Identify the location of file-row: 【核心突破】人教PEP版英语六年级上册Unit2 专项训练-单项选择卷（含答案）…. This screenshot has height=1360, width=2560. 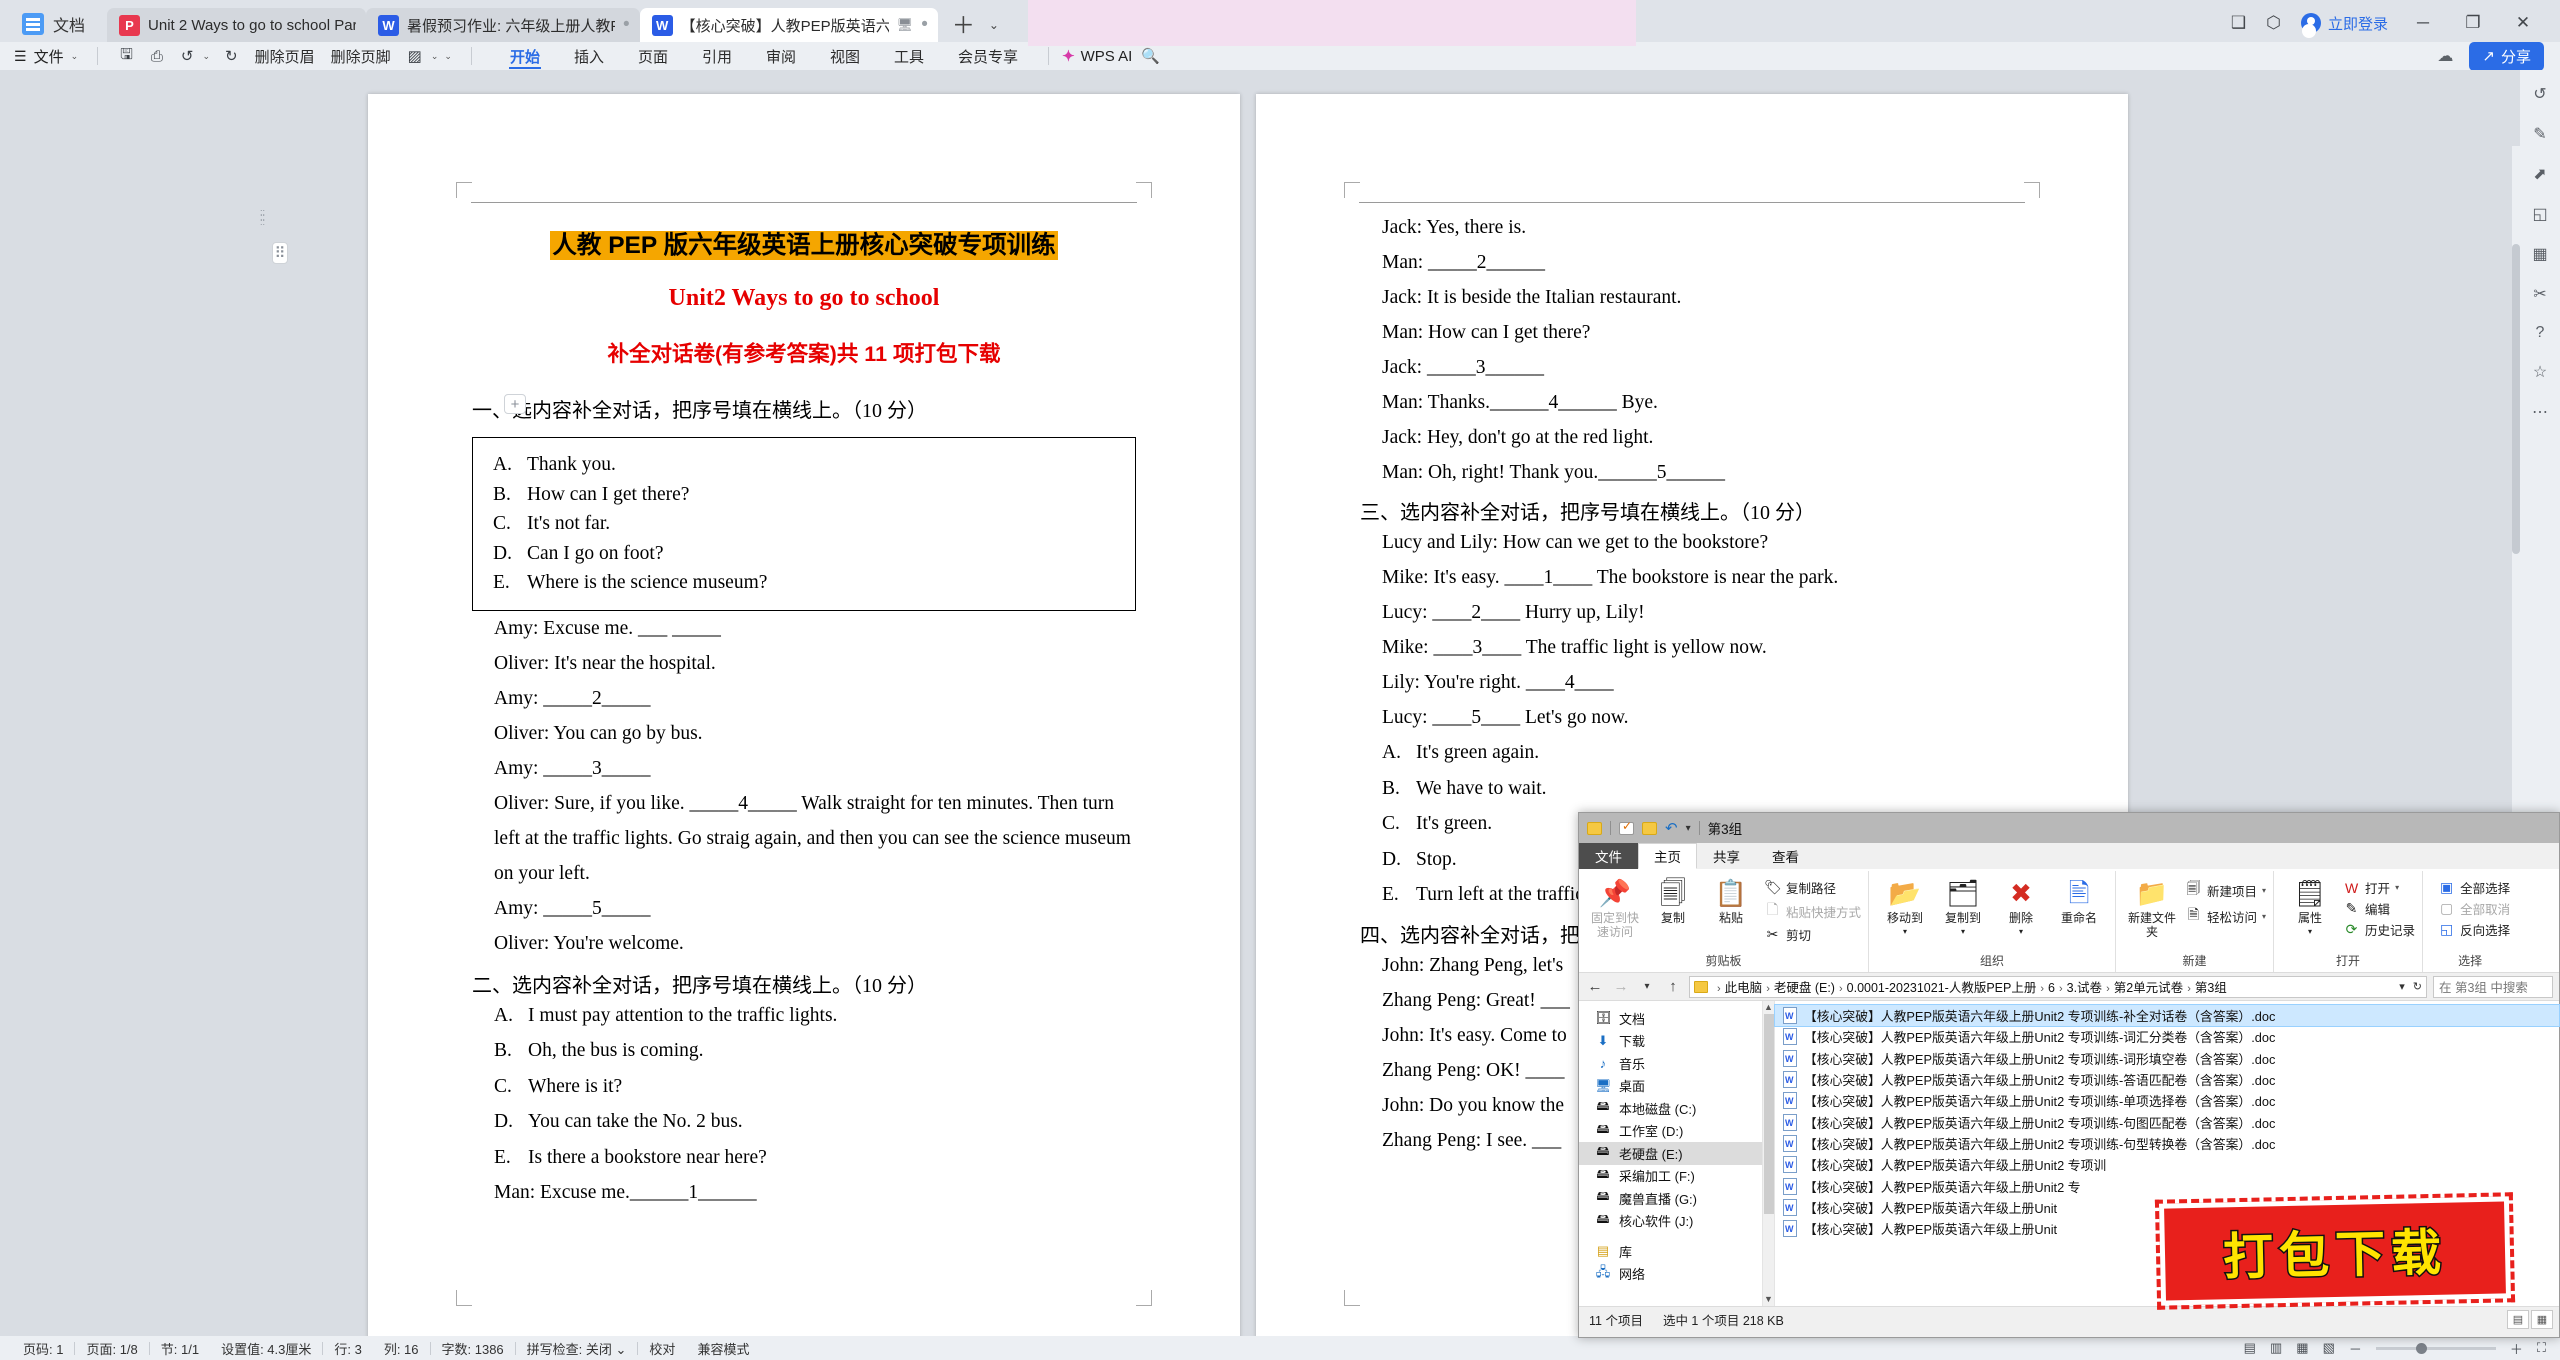
(2167, 1100).